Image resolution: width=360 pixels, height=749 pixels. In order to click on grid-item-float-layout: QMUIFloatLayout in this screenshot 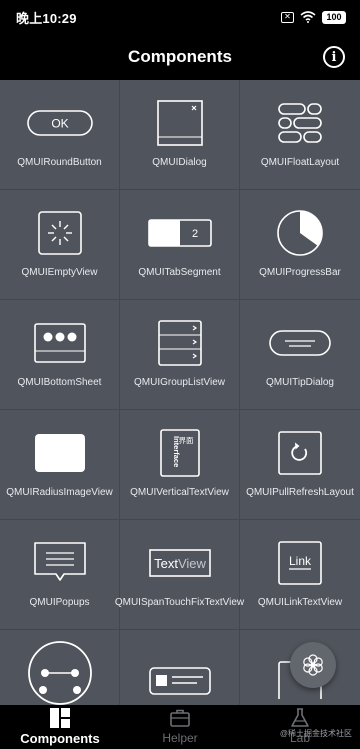, I will do `click(300, 135)`.